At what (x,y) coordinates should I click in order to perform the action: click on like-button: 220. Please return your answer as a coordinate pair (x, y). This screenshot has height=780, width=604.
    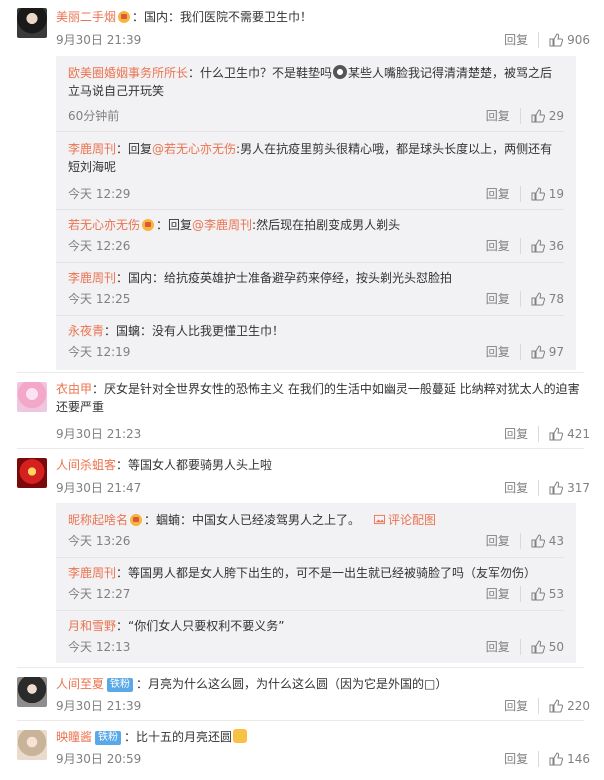
    Looking at the image, I should click on (569, 706).